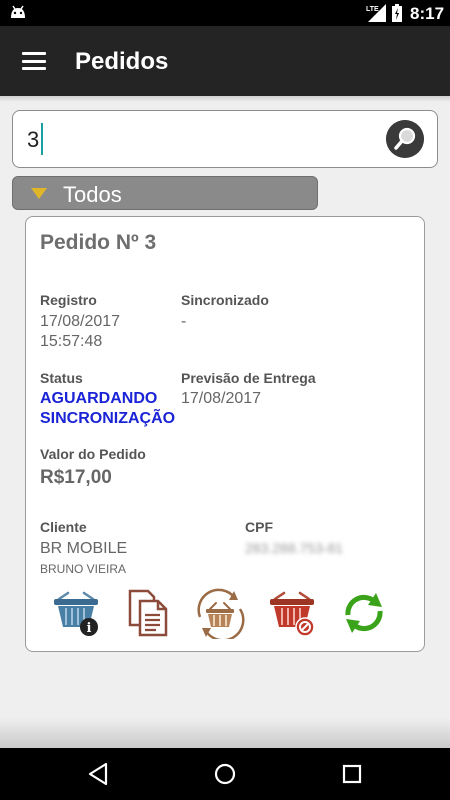  I want to click on status-bar: LTE 8:17, so click(225, 13).